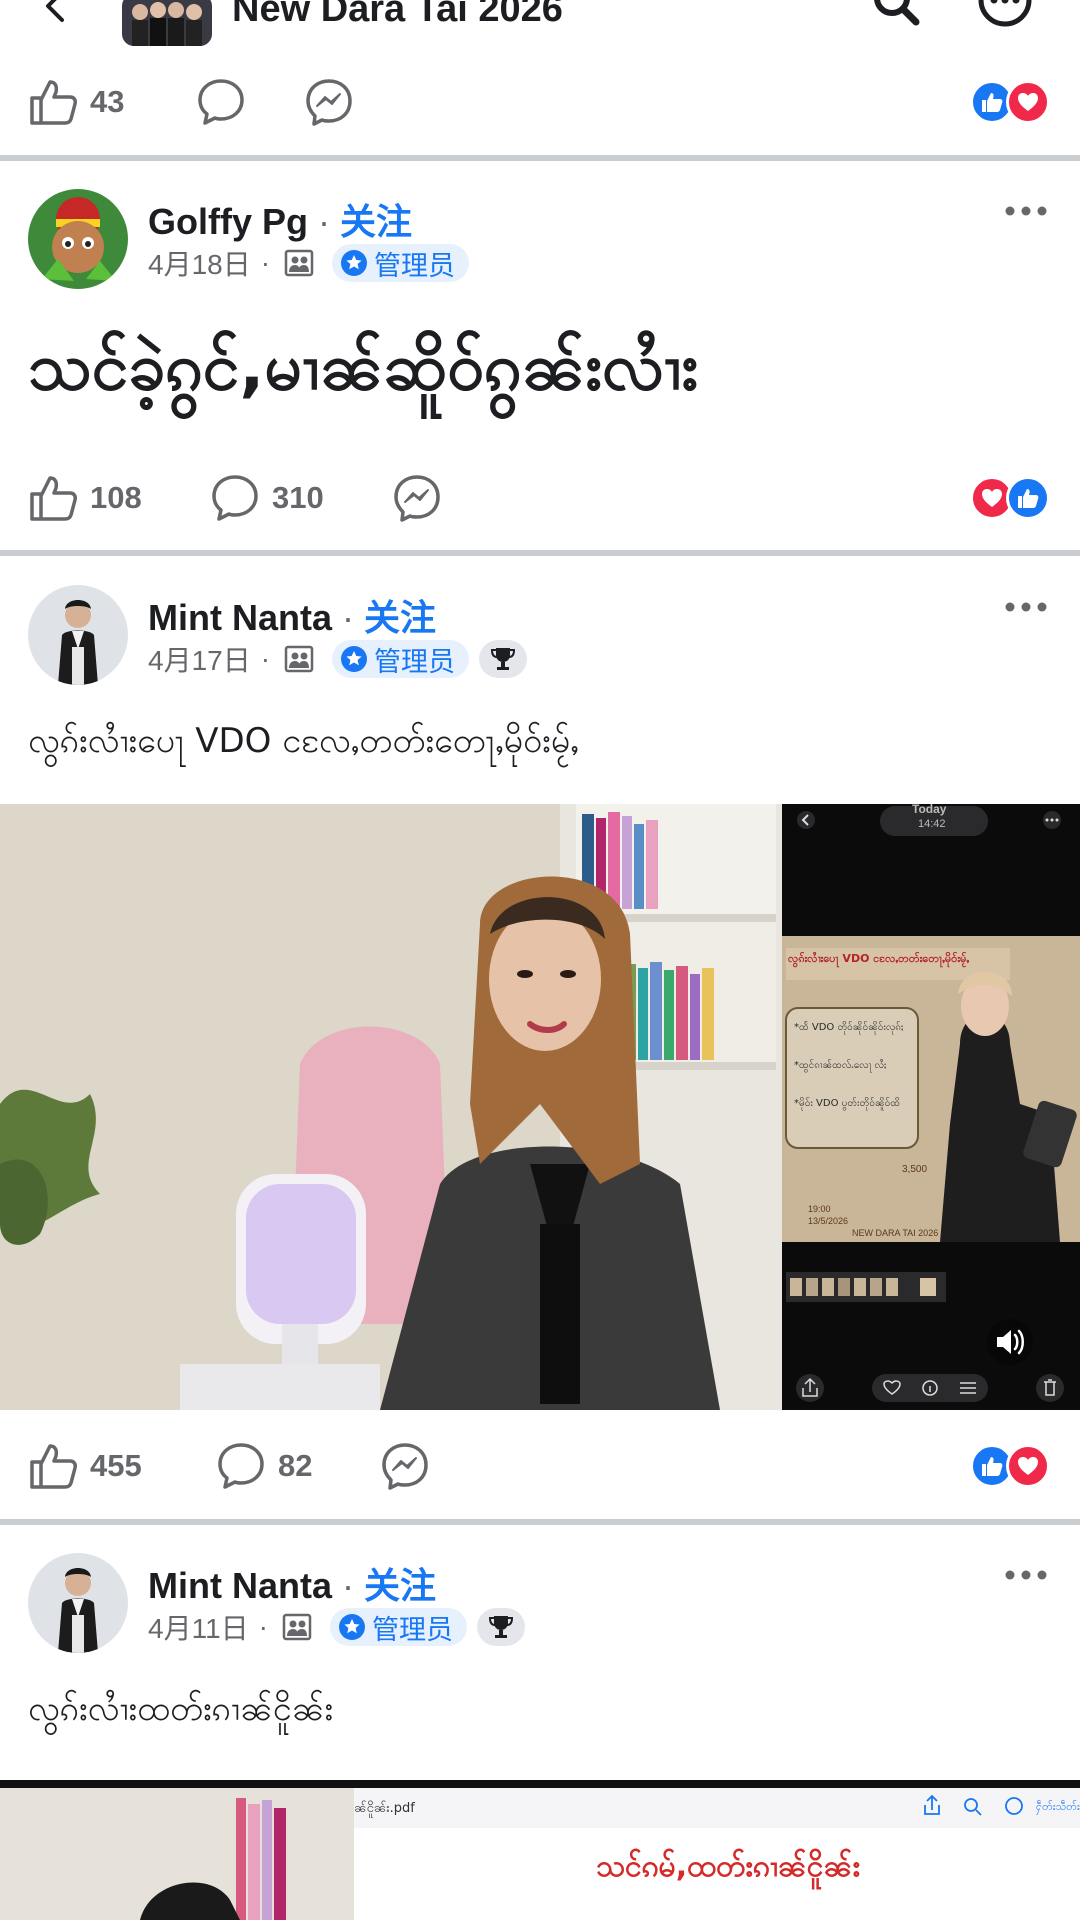  Describe the element at coordinates (199, 263) in the screenshot. I see `post-date: 4月18日` at that location.